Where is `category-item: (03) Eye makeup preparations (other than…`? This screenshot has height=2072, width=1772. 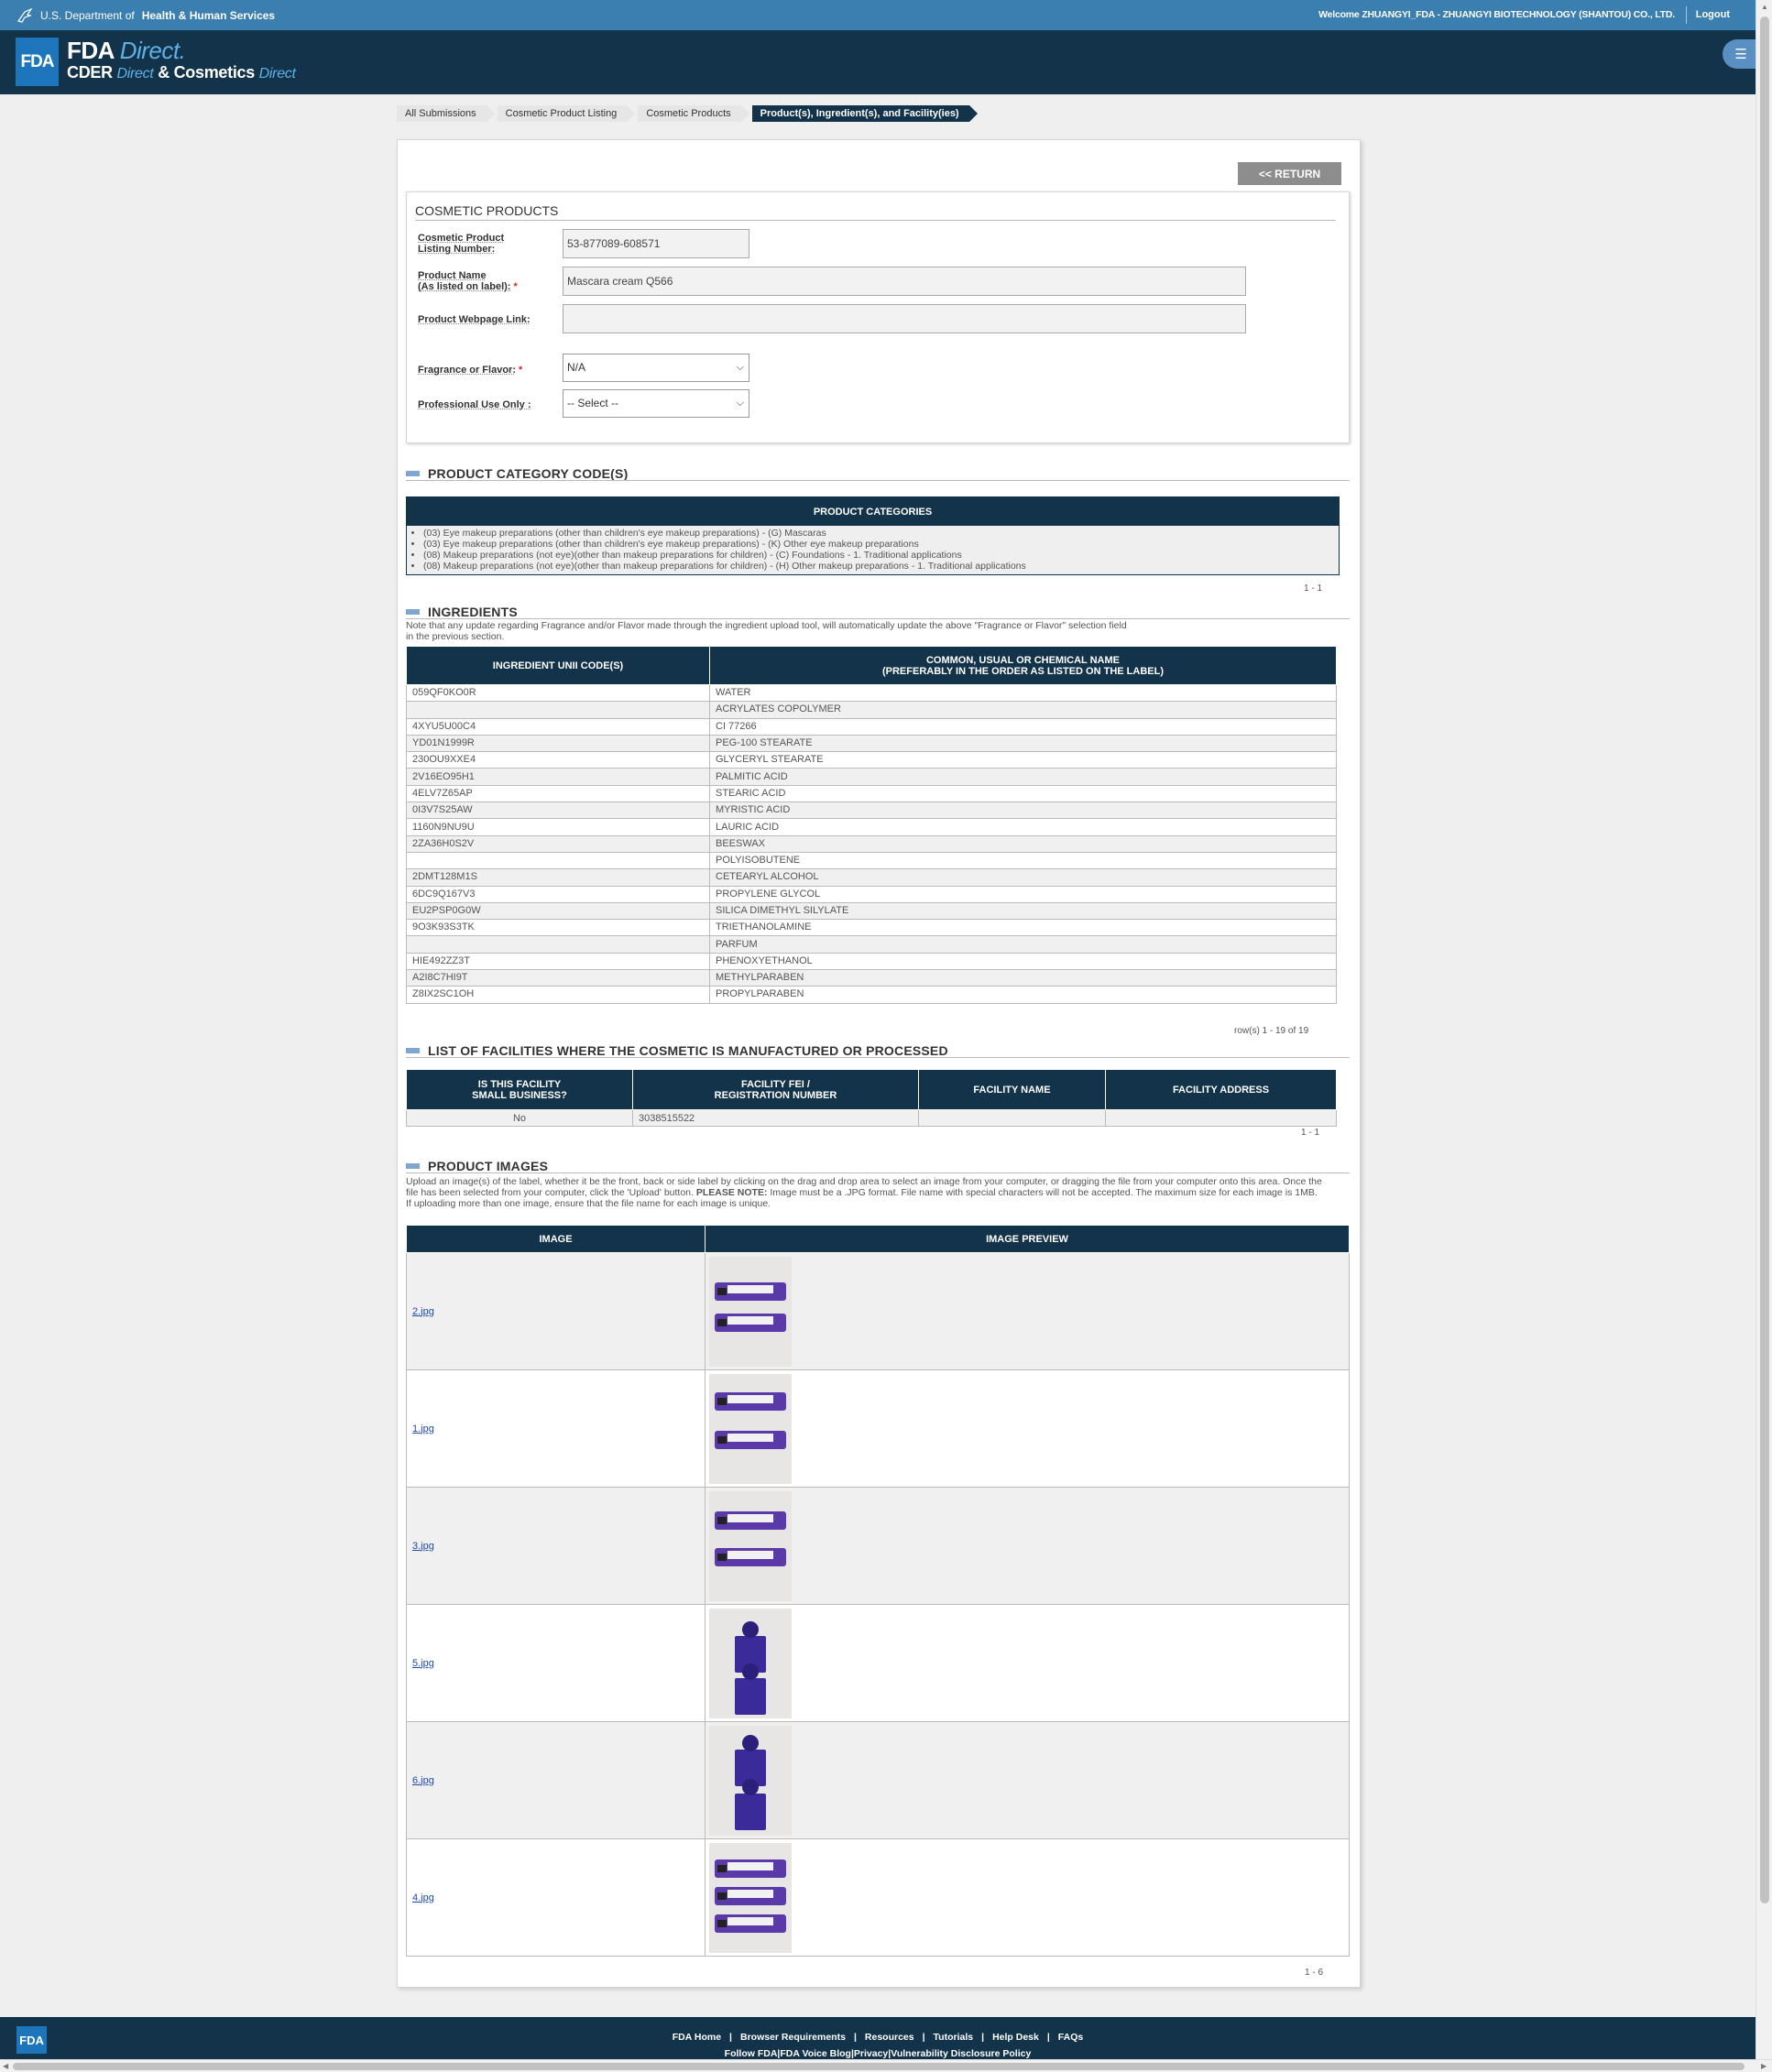 category-item: (03) Eye makeup preparations (other than… is located at coordinates (881, 533).